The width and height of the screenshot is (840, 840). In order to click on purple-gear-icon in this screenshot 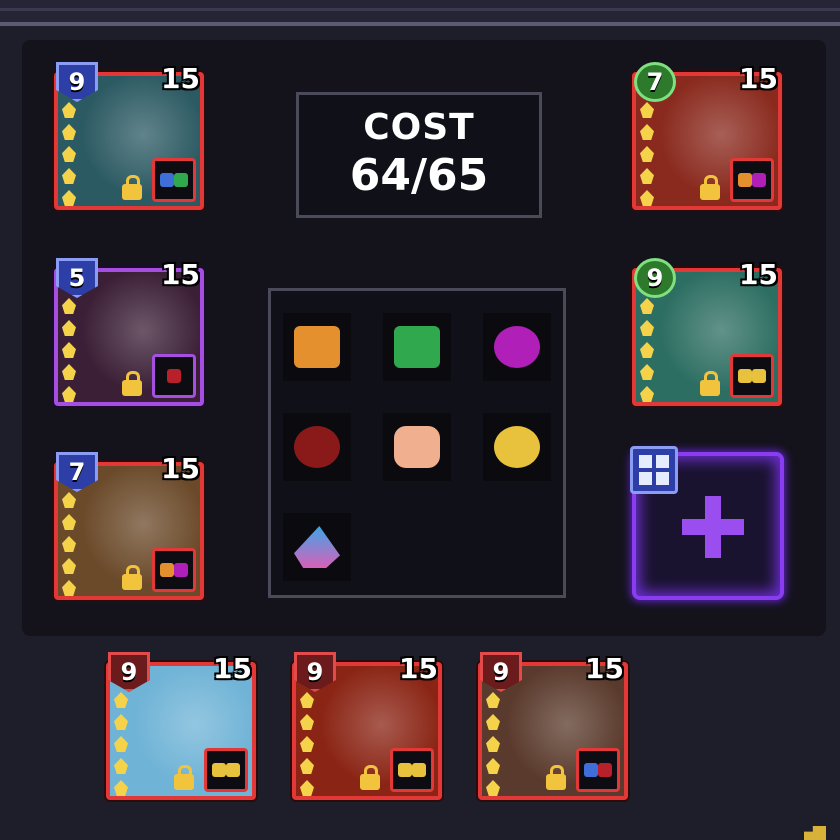, I will do `click(517, 347)`.